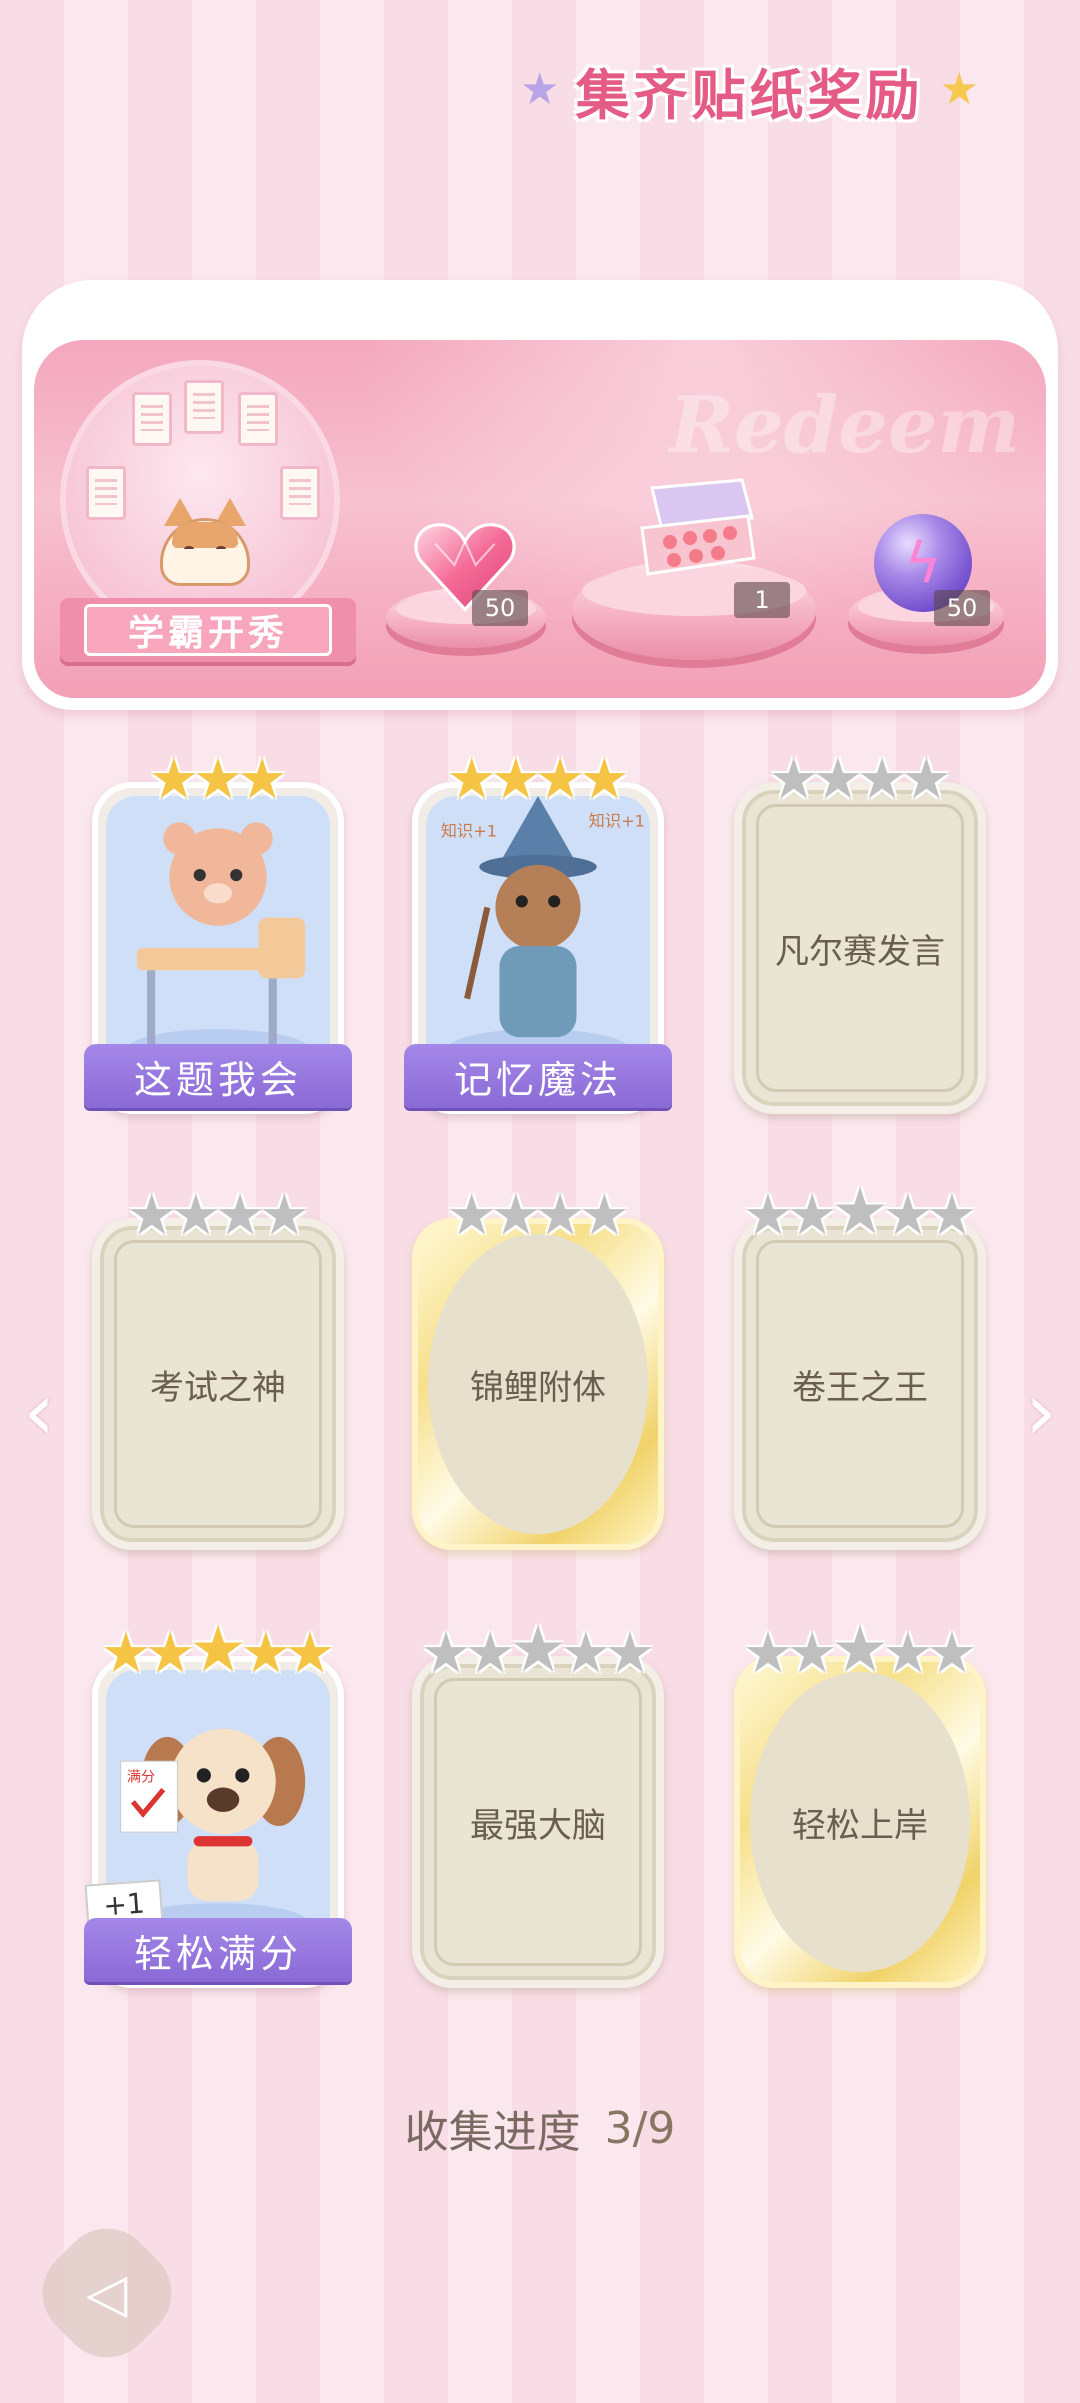 The width and height of the screenshot is (1080, 2403). I want to click on cat-mascot-icon, so click(205, 538).